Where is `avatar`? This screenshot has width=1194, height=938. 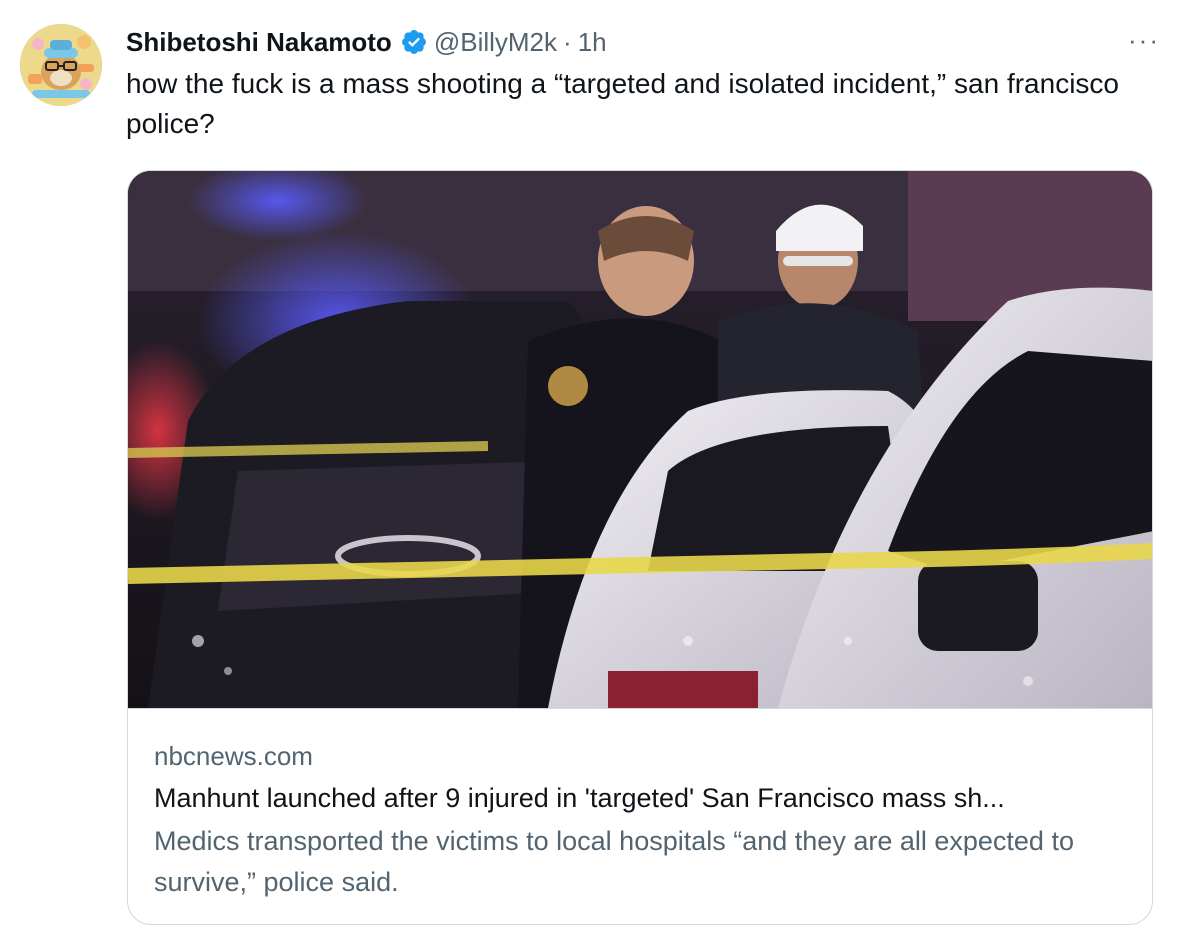
avatar is located at coordinates (61, 65).